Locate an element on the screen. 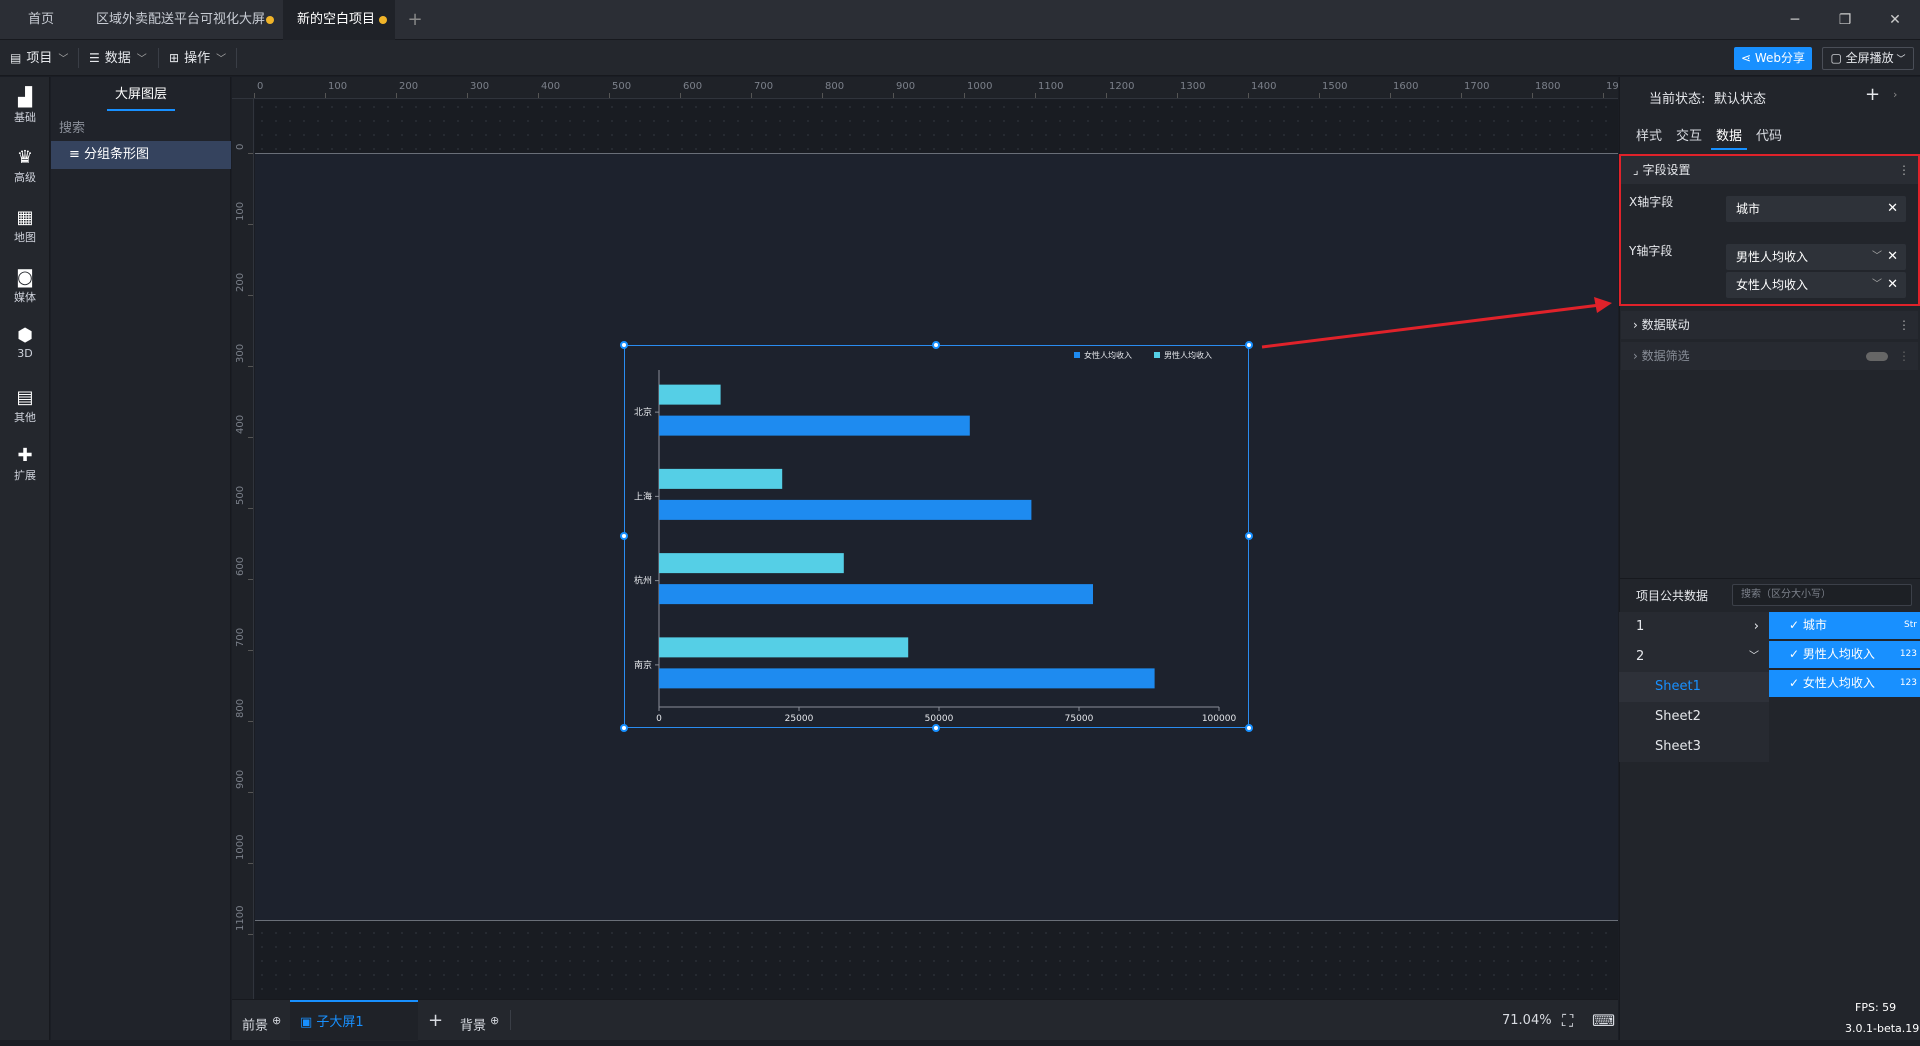  project-menu: ▤ 项目 ﹀ is located at coordinates (39, 58).